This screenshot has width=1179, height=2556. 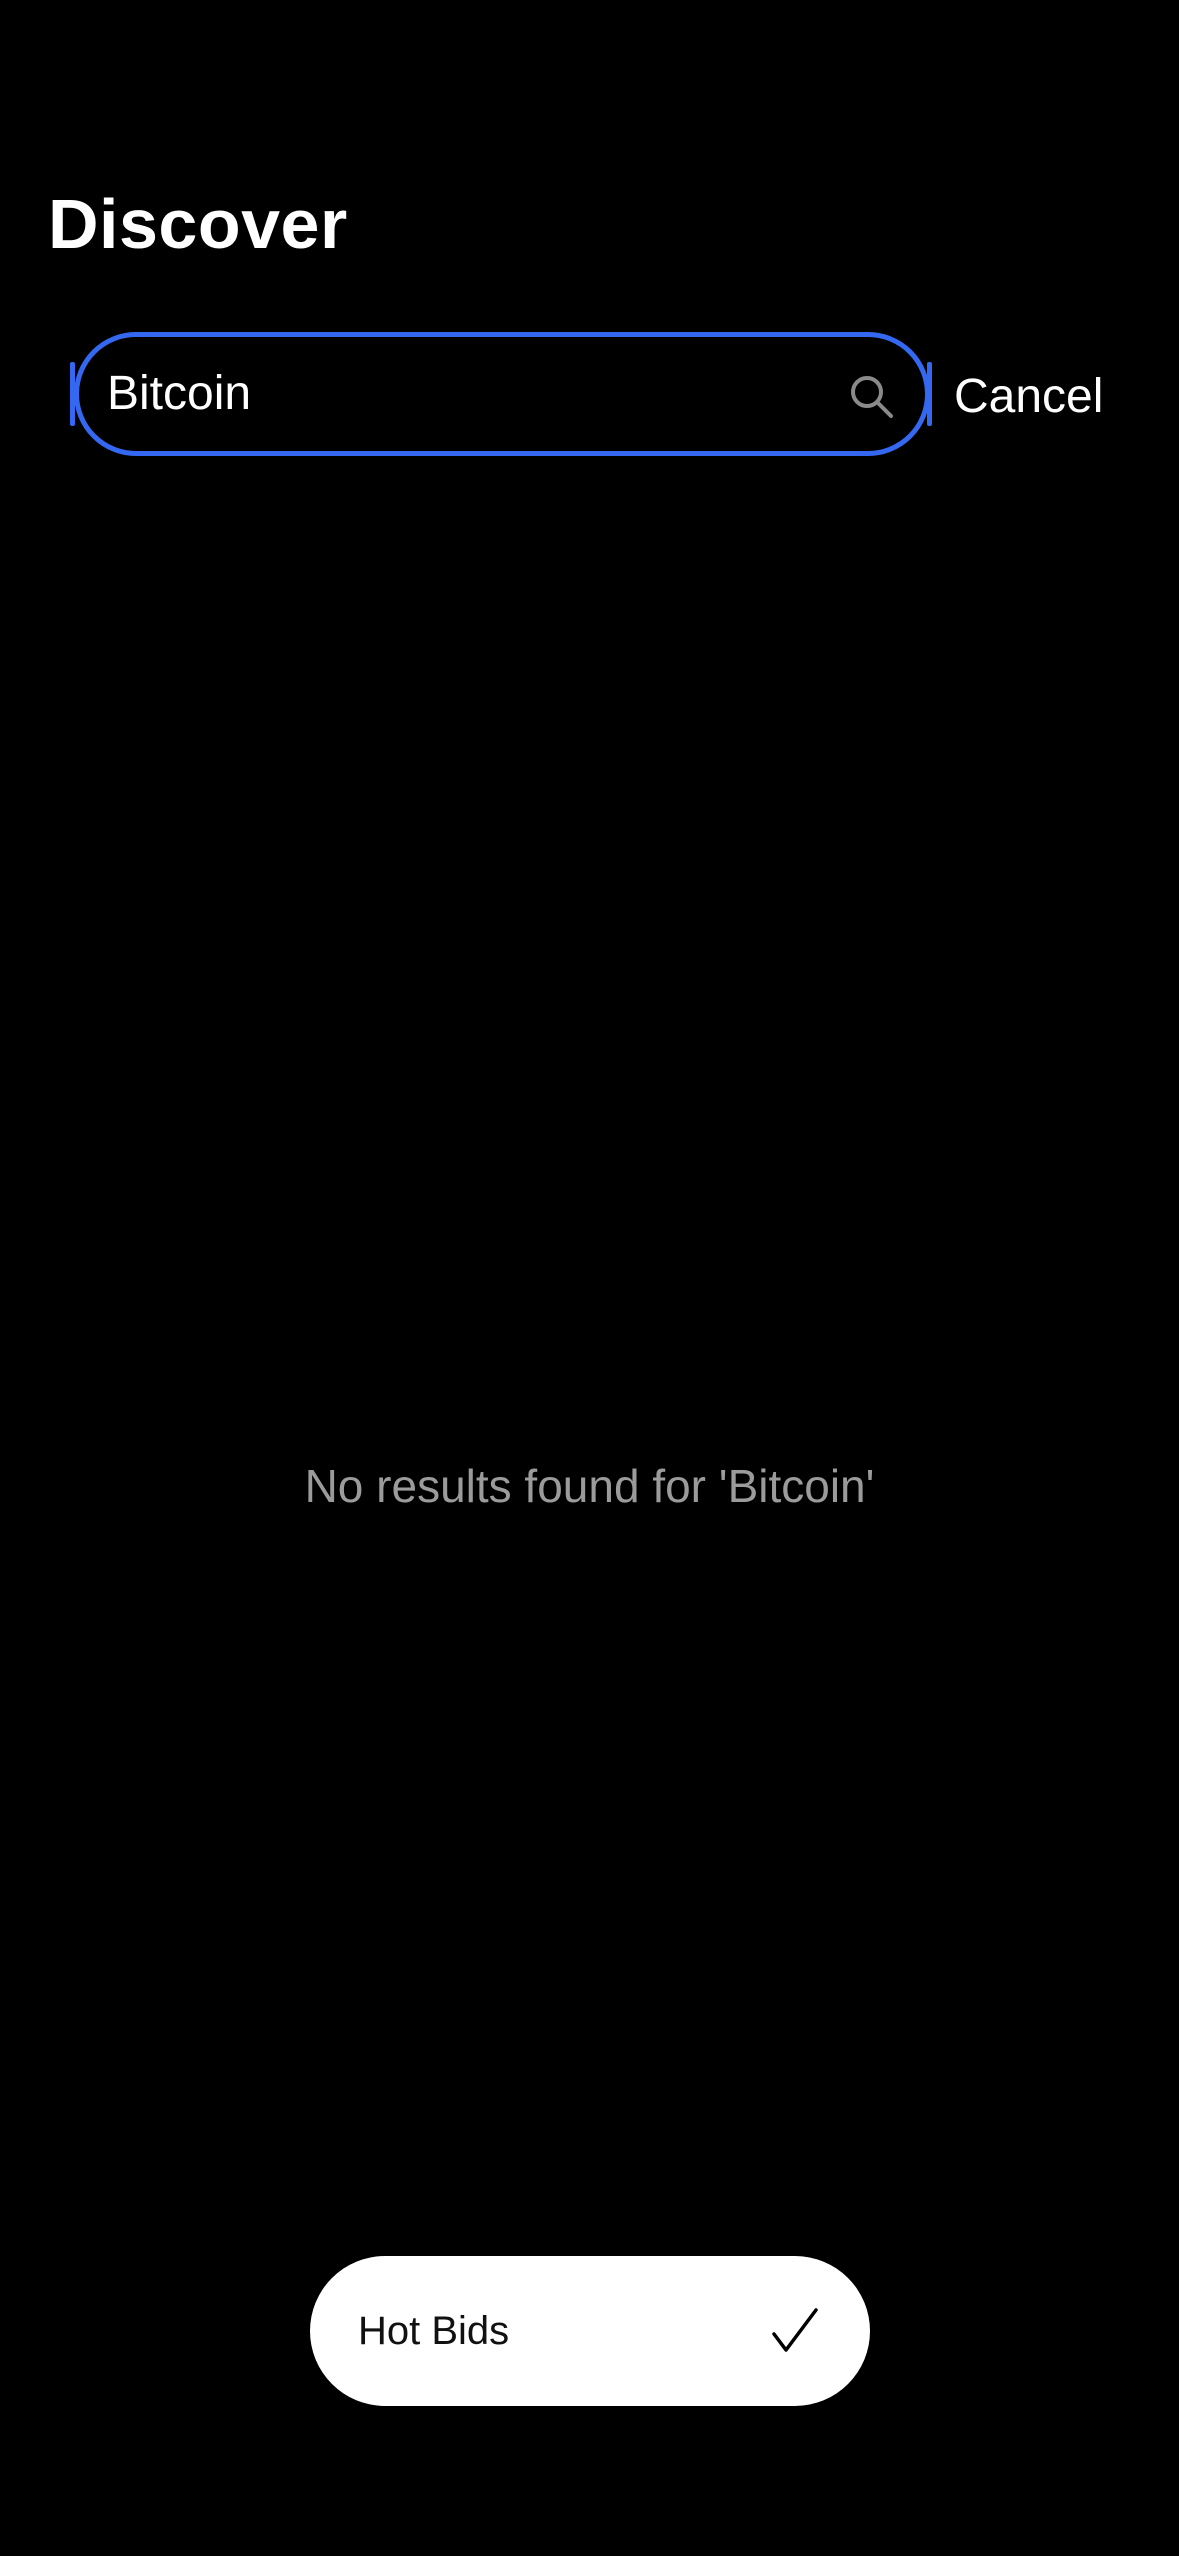 I want to click on cancel-button: Cancel, so click(x=1028, y=397).